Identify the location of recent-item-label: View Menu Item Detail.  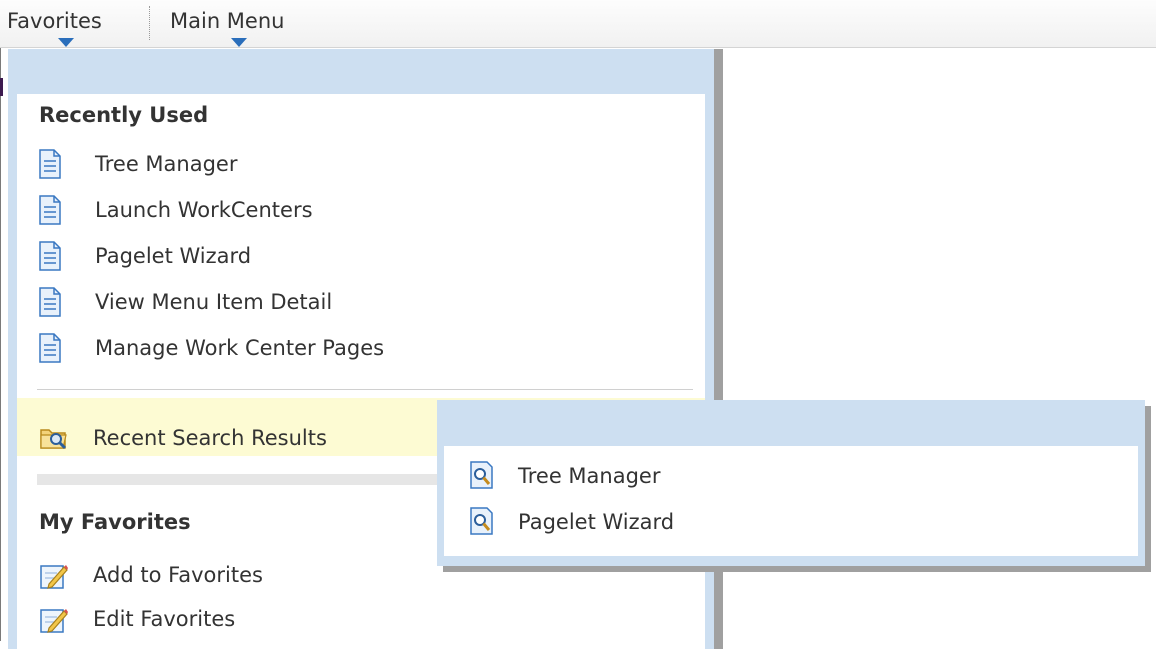
(214, 302).